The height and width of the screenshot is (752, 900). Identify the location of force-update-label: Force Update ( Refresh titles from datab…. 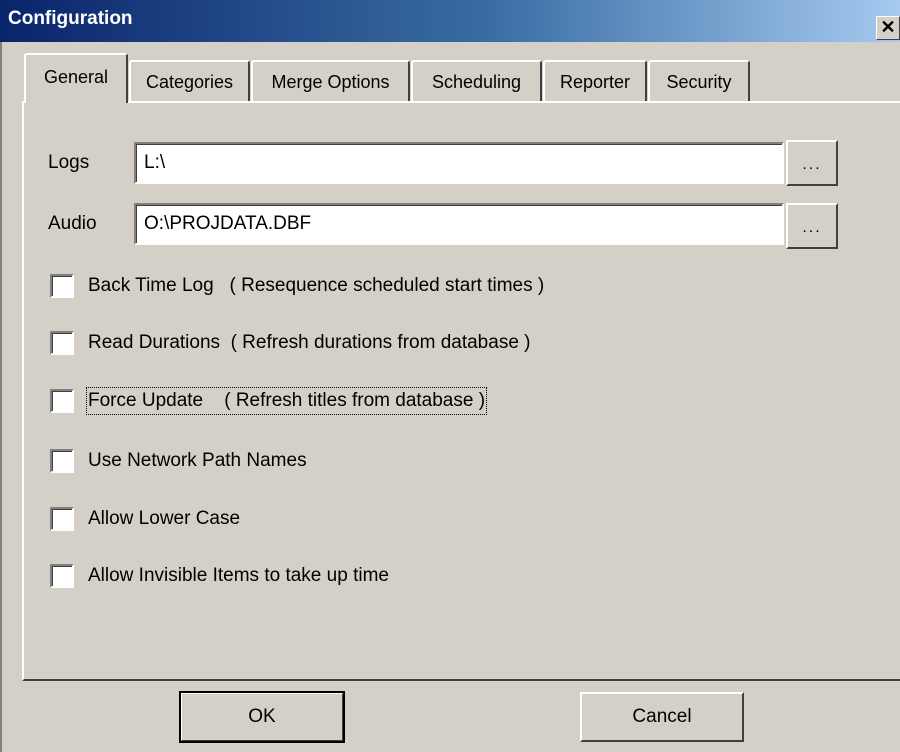
(286, 401).